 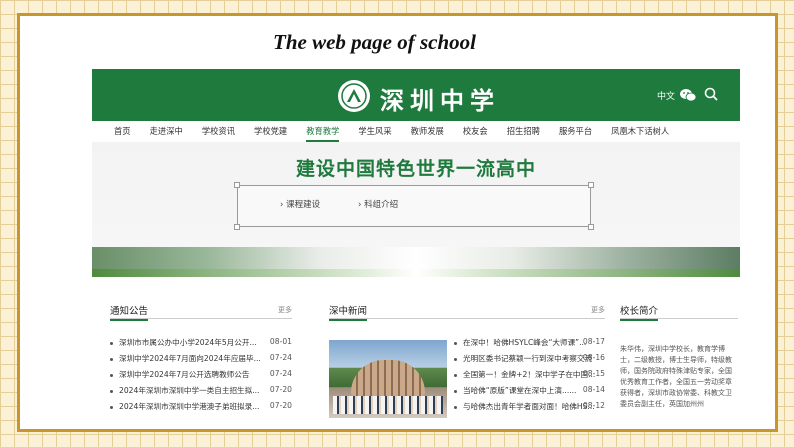 What do you see at coordinates (416, 262) in the screenshot?
I see `campus-photo-strip` at bounding box center [416, 262].